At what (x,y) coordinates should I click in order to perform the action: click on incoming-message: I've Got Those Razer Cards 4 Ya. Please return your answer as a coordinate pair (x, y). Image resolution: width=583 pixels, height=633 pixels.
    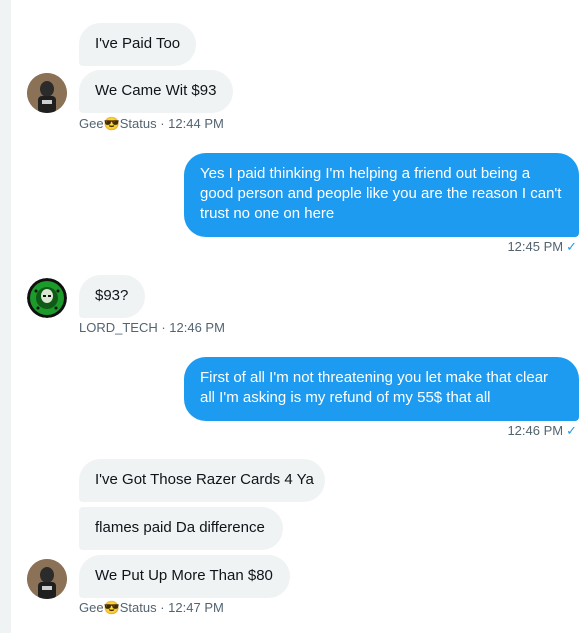
    Looking at the image, I should click on (202, 480).